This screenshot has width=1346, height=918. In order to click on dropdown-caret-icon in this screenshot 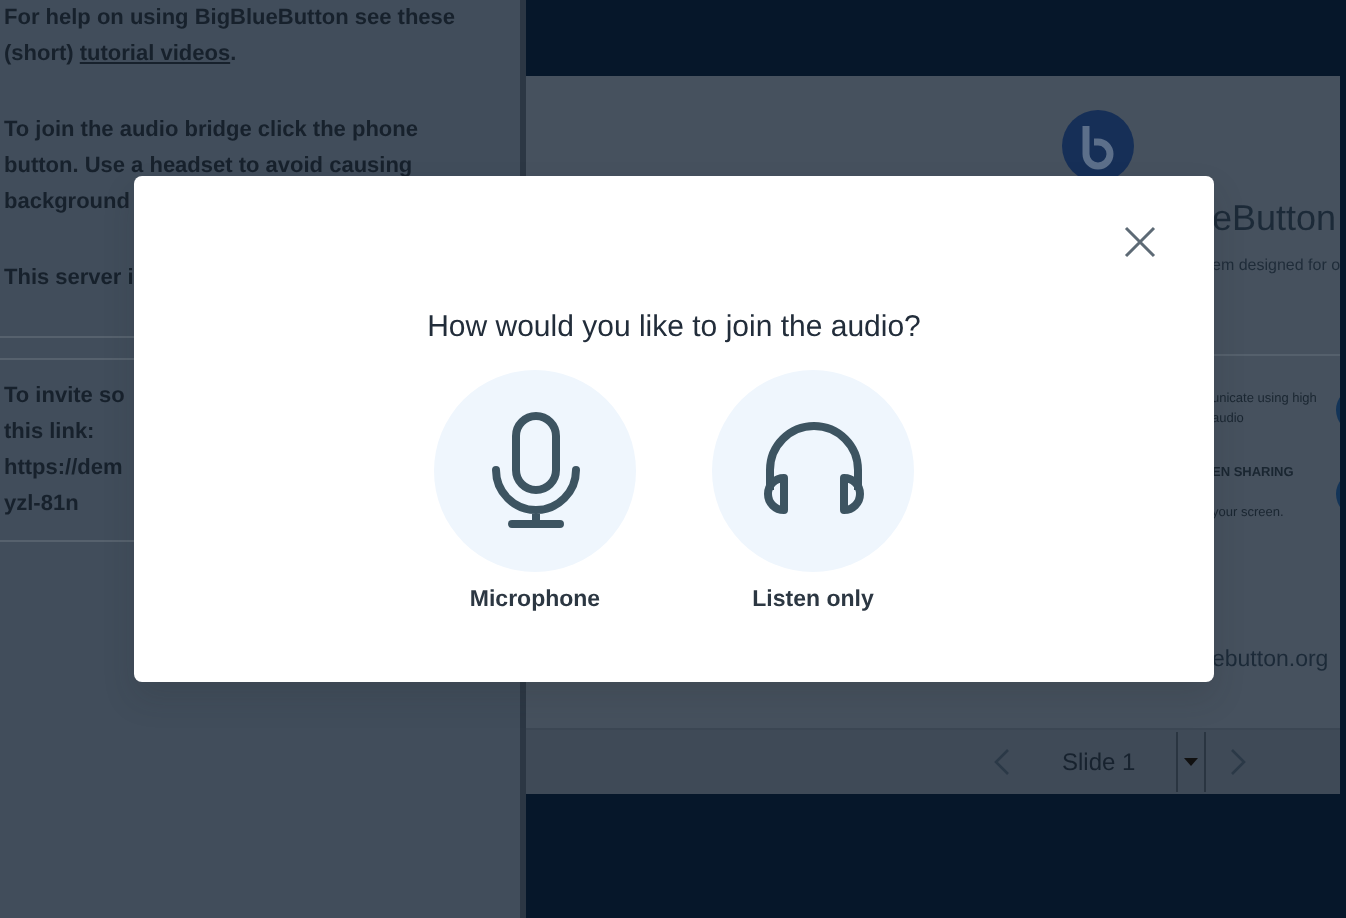, I will do `click(1190, 762)`.